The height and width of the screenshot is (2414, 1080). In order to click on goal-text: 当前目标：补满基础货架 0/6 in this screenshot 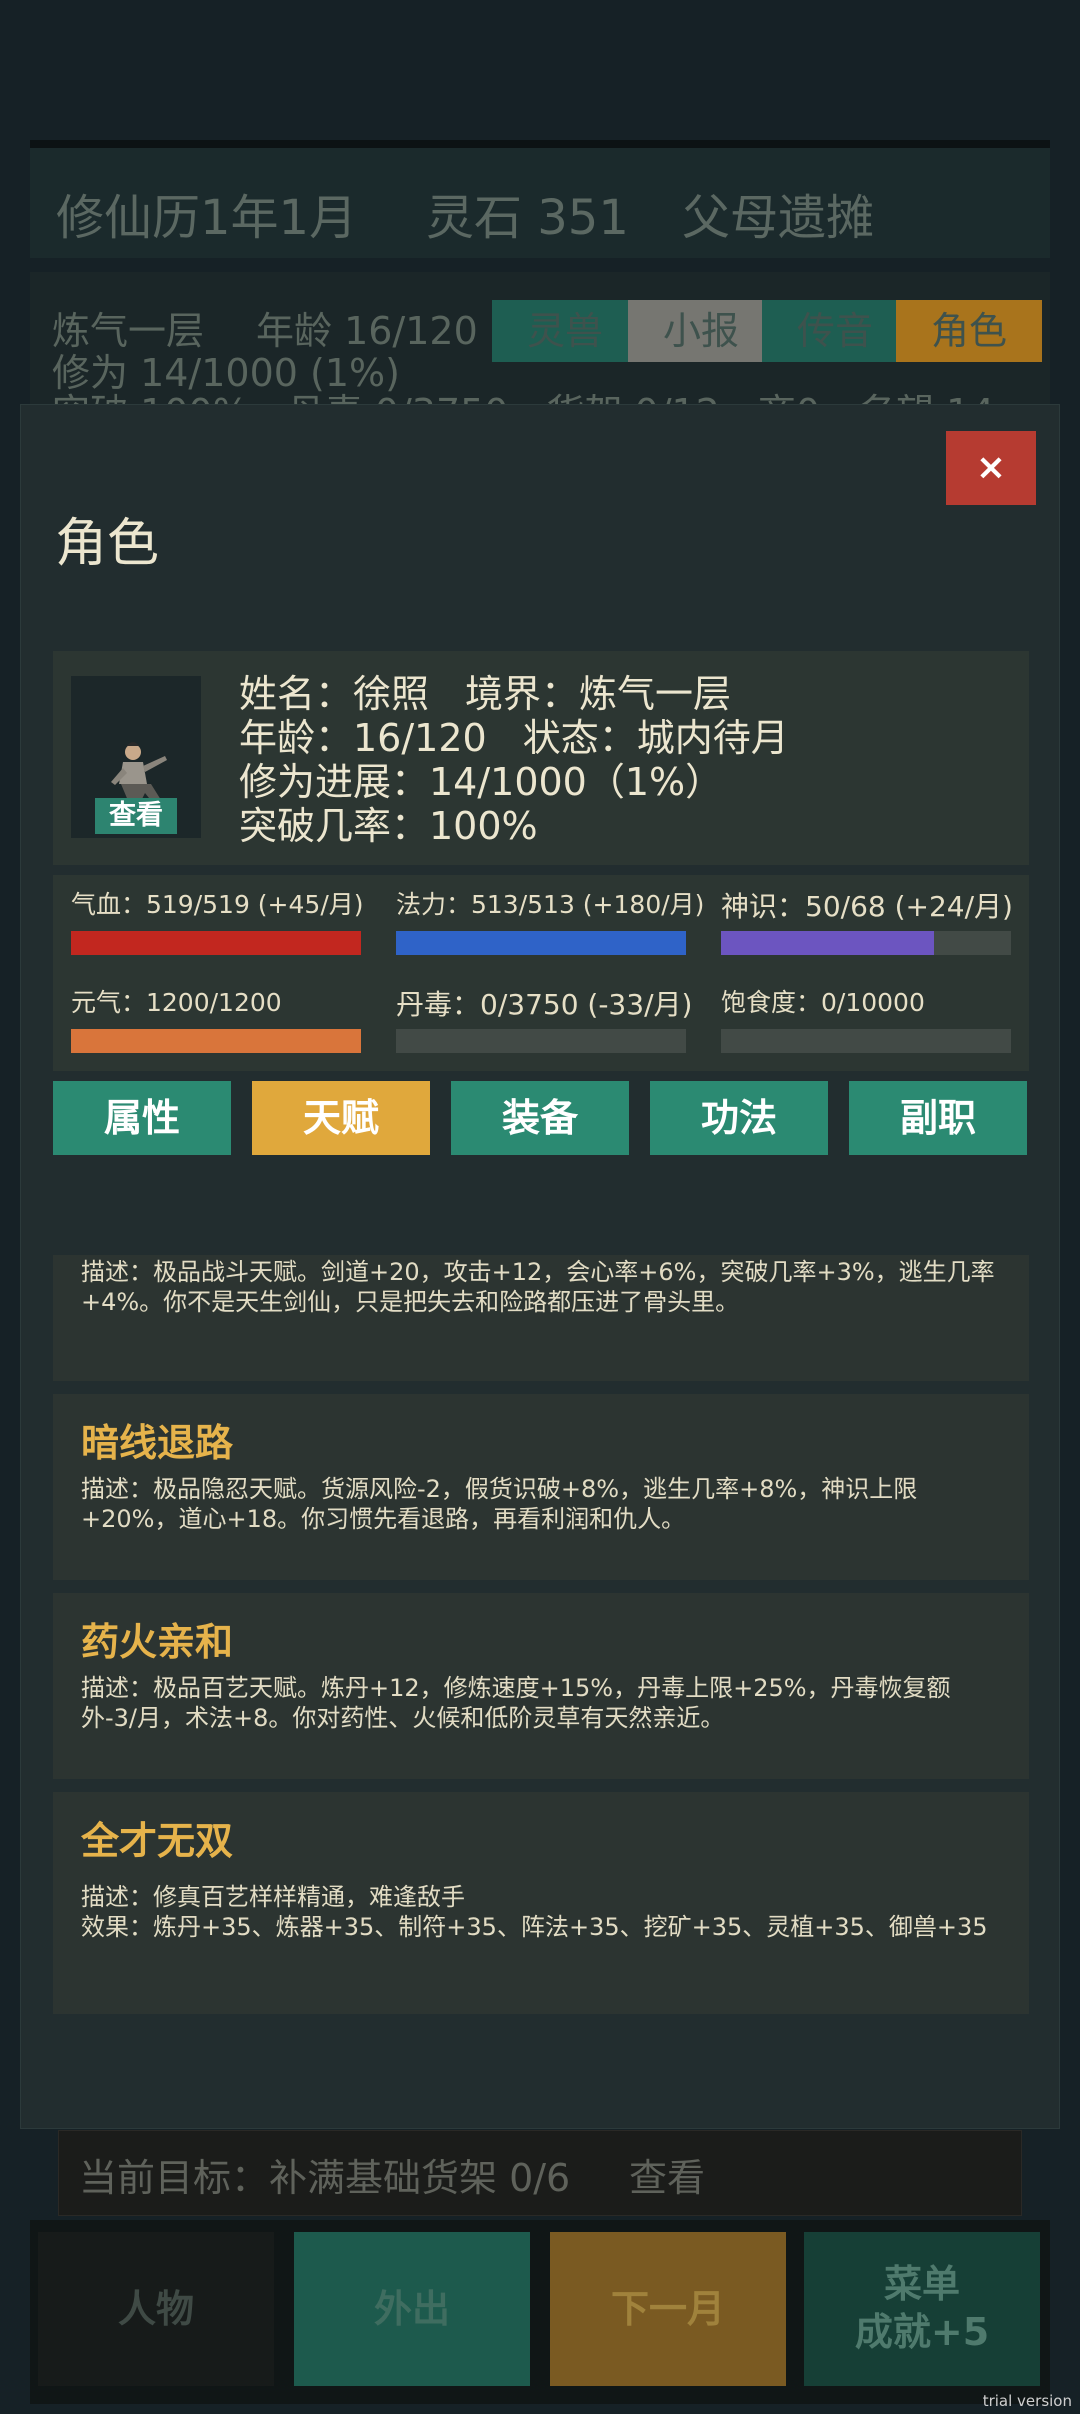, I will do `click(325, 2178)`.